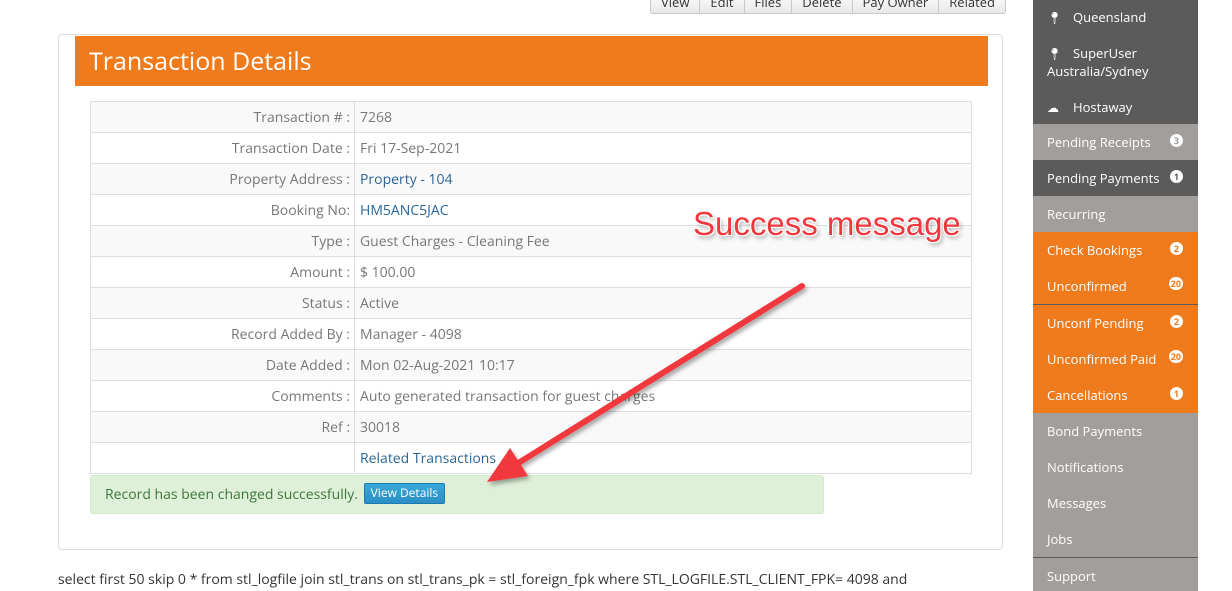 Image resolution: width=1232 pixels, height=591 pixels. I want to click on sidebar-item-label: Unconfirmed Paid, so click(1102, 359).